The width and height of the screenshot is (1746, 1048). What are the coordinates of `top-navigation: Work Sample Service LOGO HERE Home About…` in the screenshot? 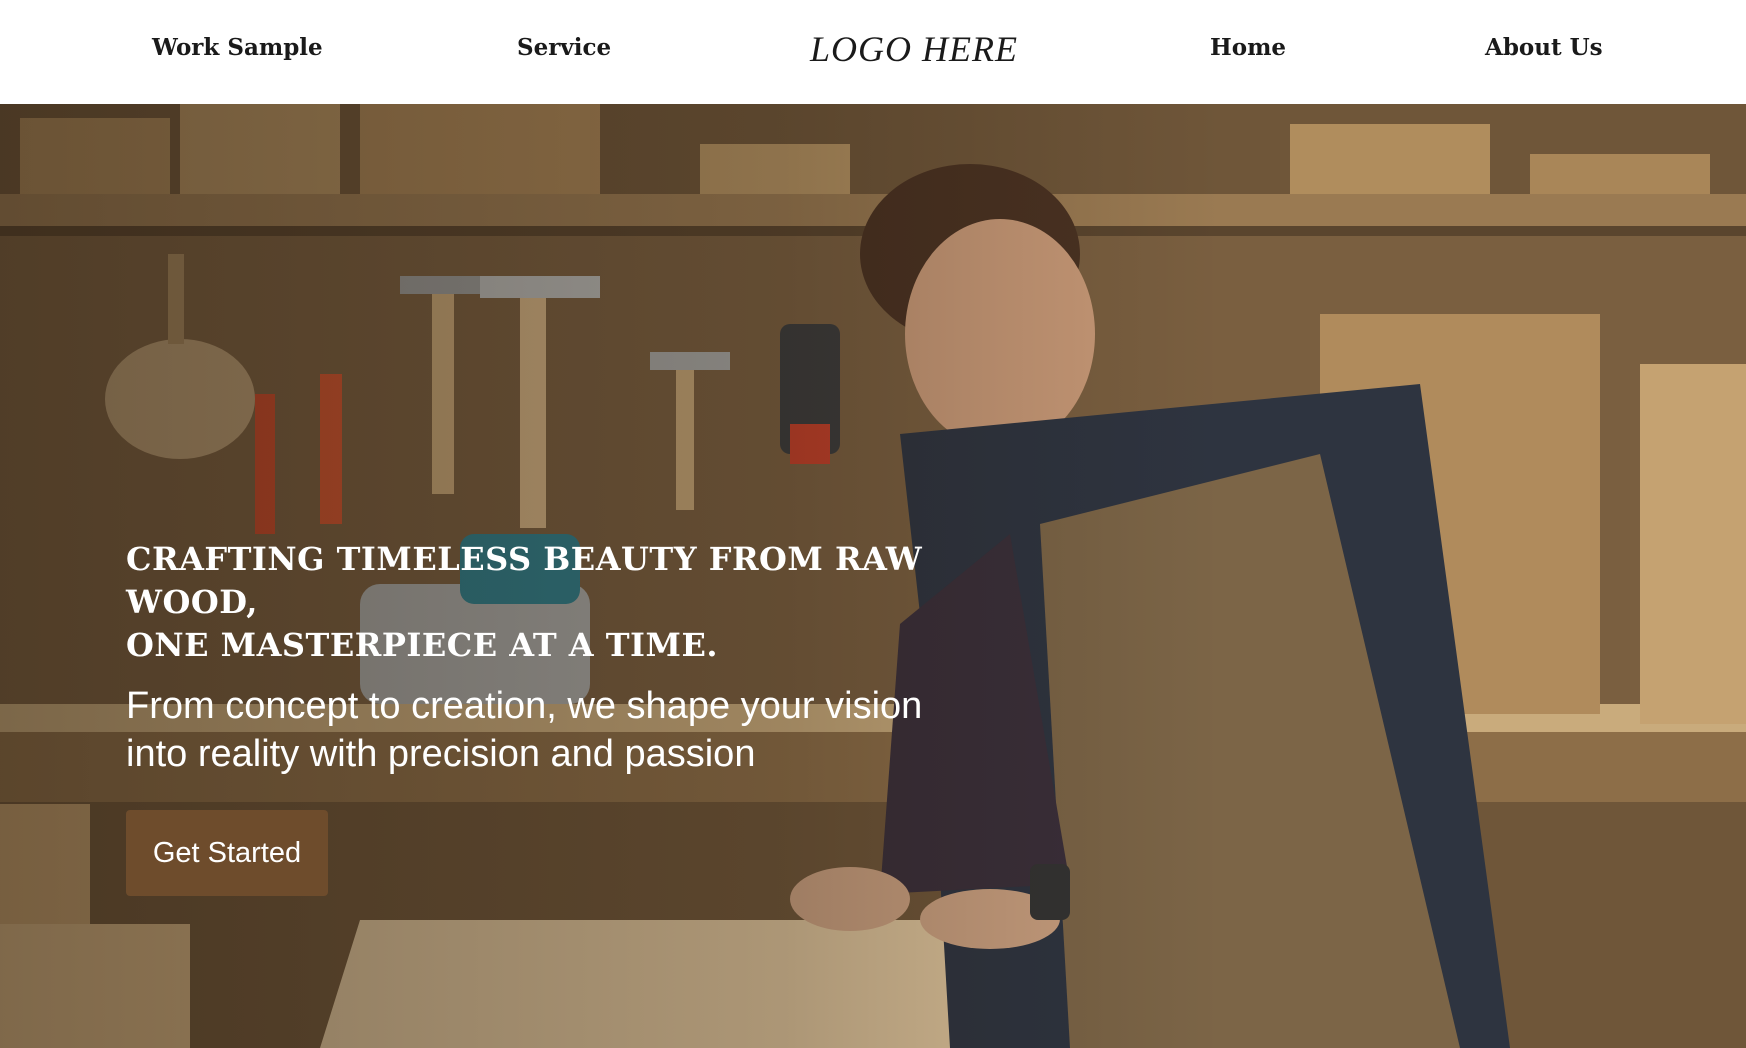 It's located at (873, 52).